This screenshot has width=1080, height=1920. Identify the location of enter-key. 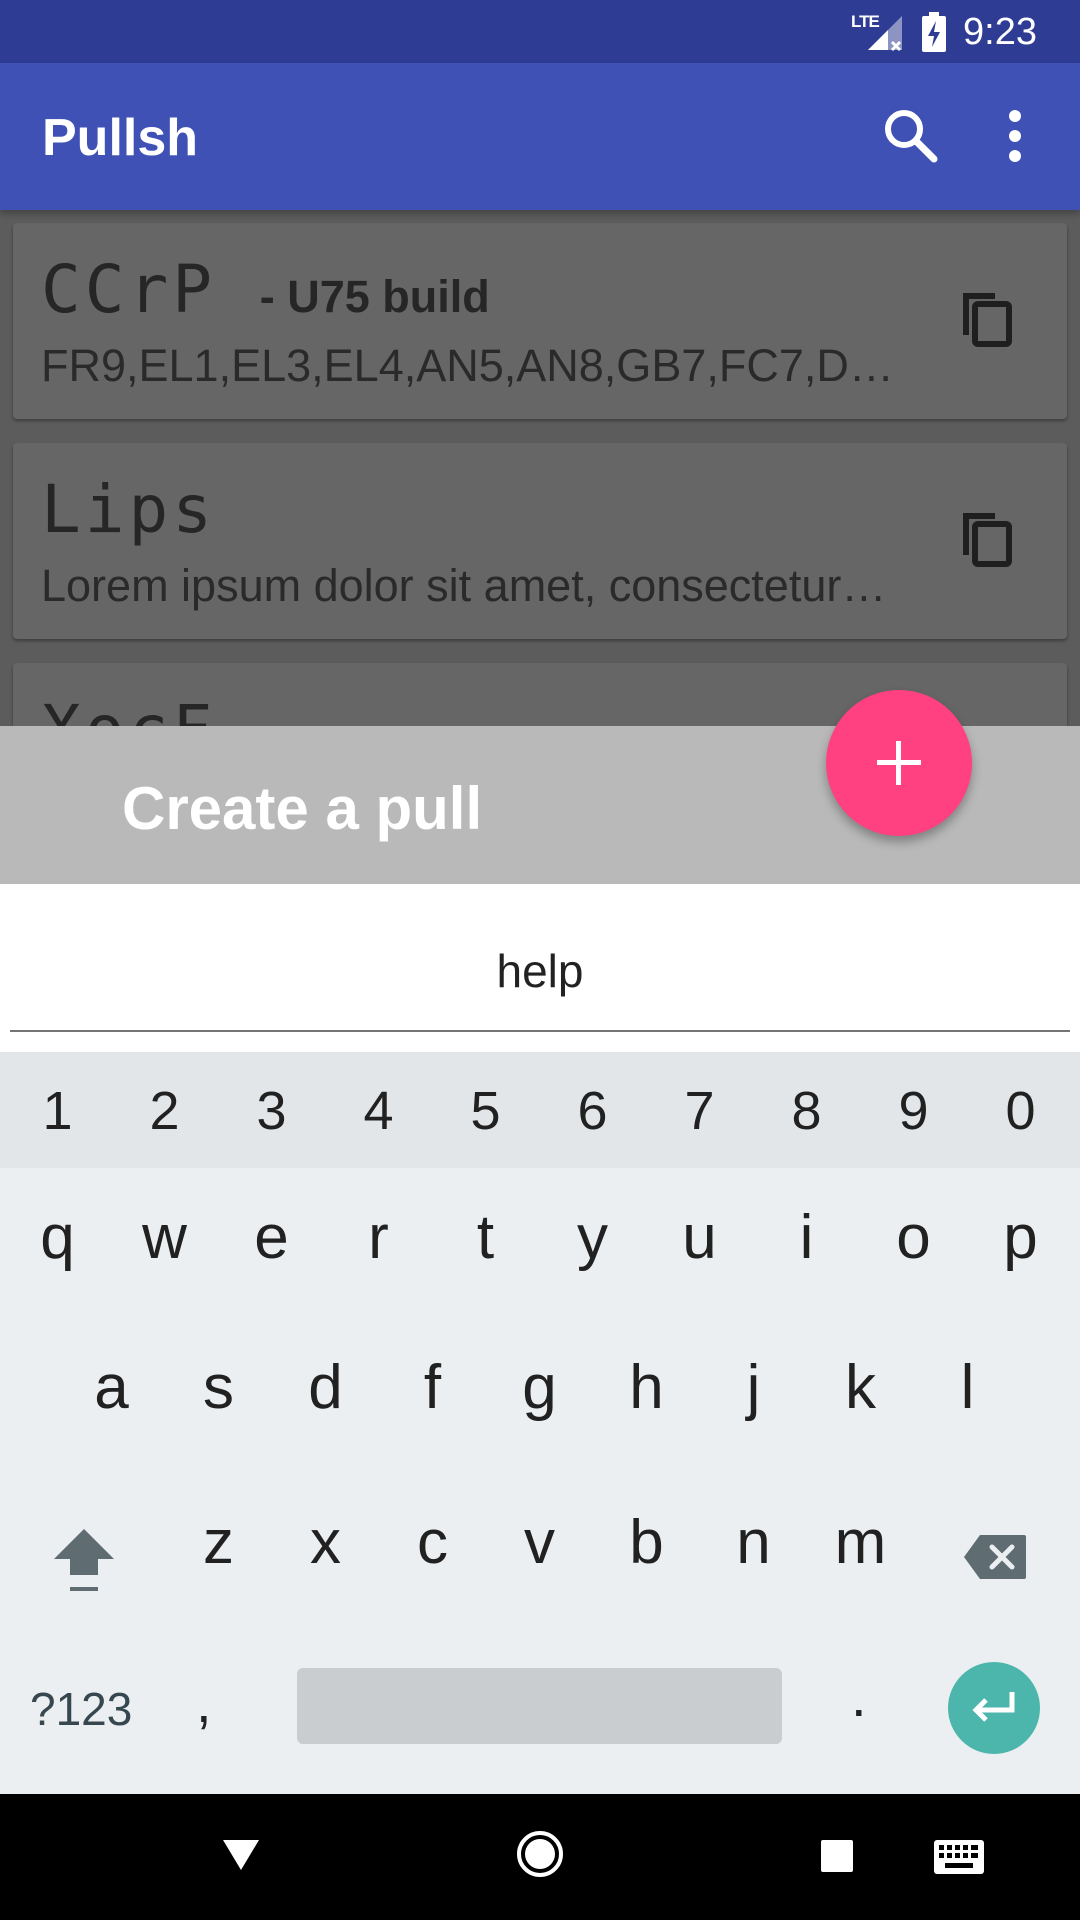
(994, 1708).